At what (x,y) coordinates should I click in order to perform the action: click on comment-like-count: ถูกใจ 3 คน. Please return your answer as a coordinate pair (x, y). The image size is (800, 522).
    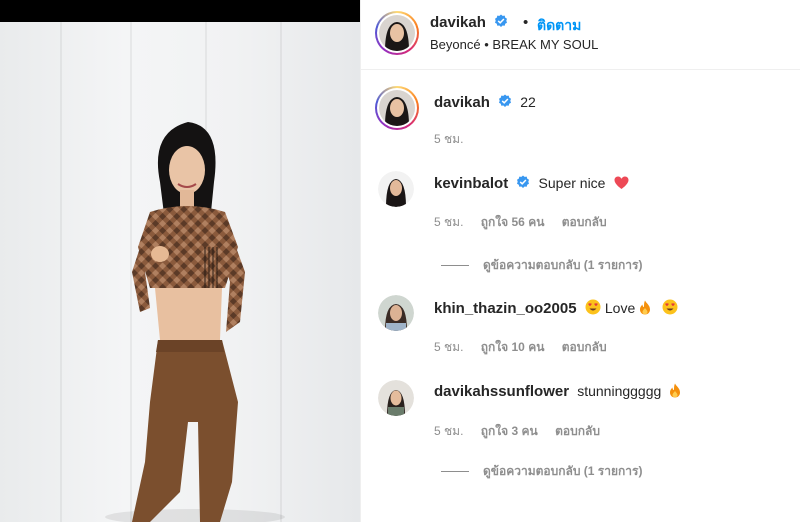
    Looking at the image, I should click on (509, 431).